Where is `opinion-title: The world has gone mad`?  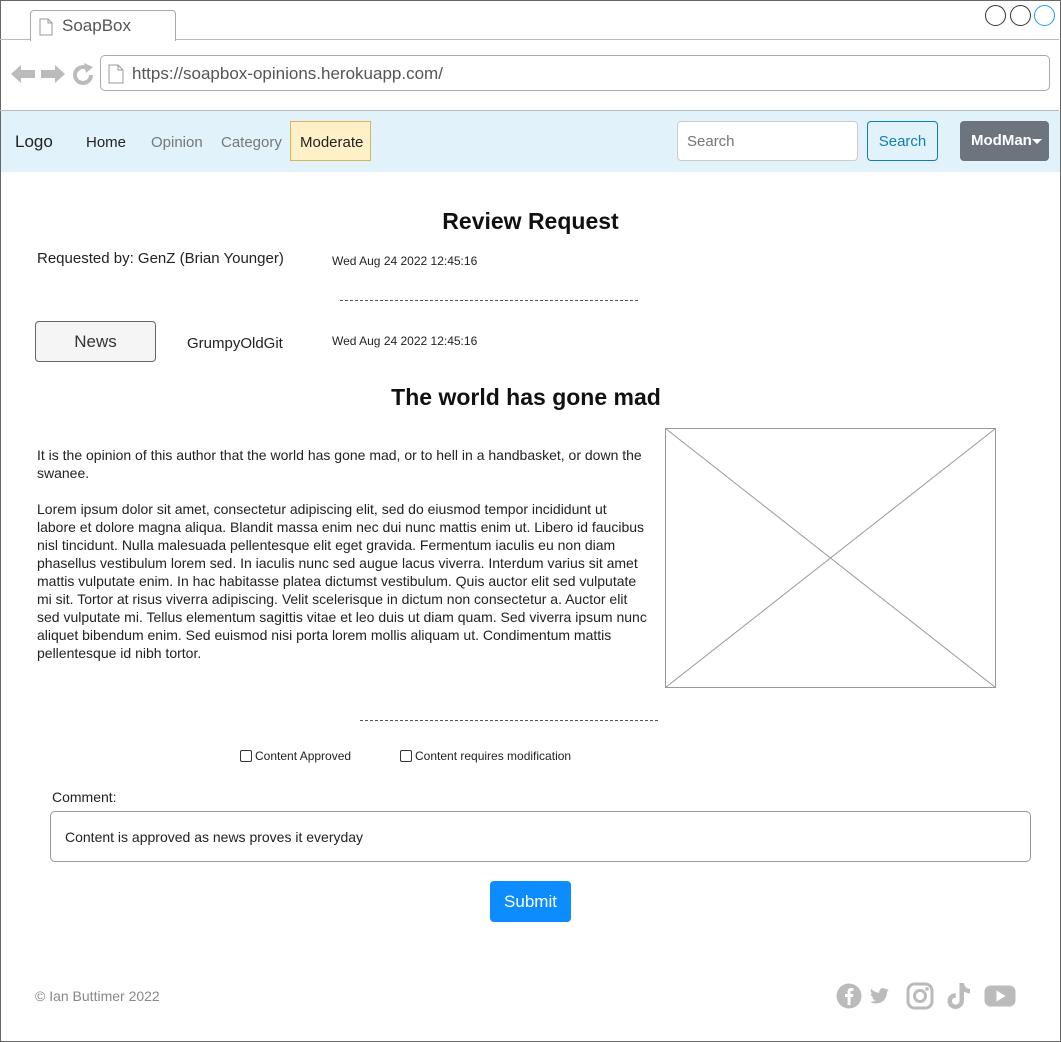 opinion-title: The world has gone mad is located at coordinates (526, 397).